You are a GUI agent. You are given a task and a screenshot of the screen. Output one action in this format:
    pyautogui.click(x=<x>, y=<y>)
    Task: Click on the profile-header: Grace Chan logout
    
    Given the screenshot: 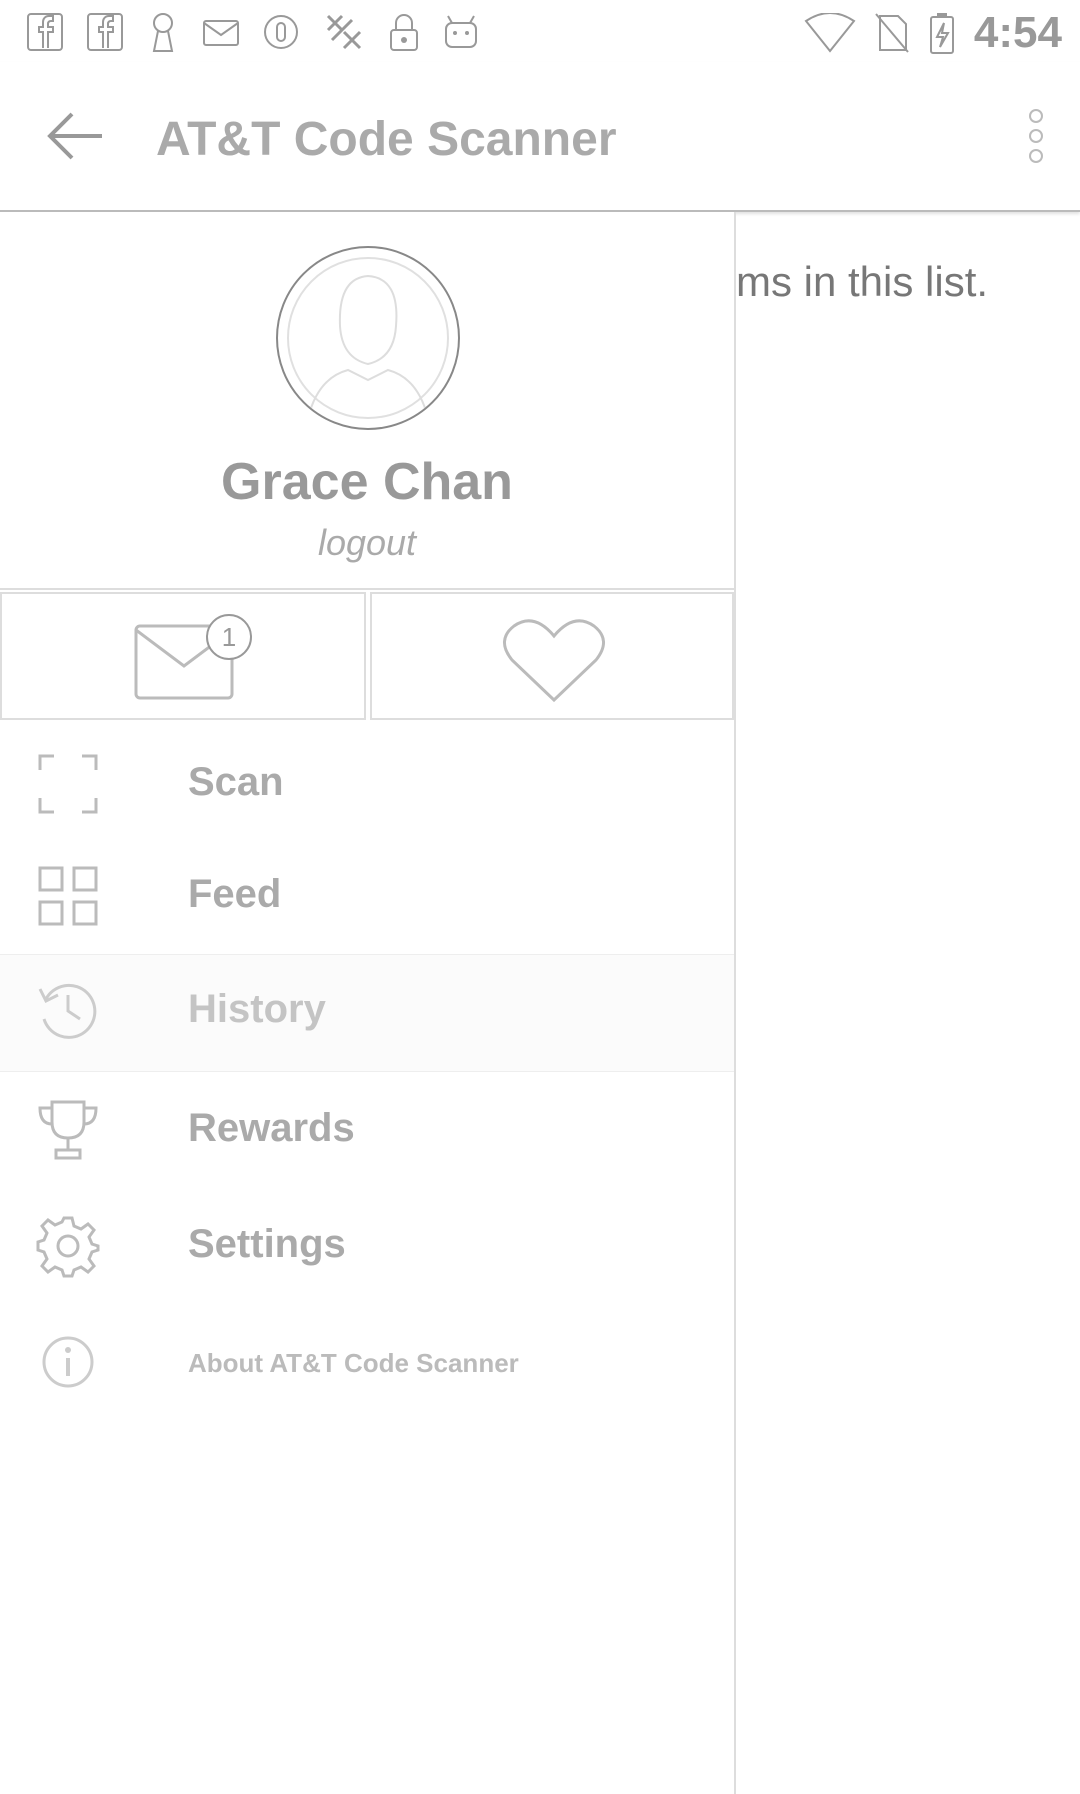 What is the action you would take?
    pyautogui.click(x=367, y=401)
    